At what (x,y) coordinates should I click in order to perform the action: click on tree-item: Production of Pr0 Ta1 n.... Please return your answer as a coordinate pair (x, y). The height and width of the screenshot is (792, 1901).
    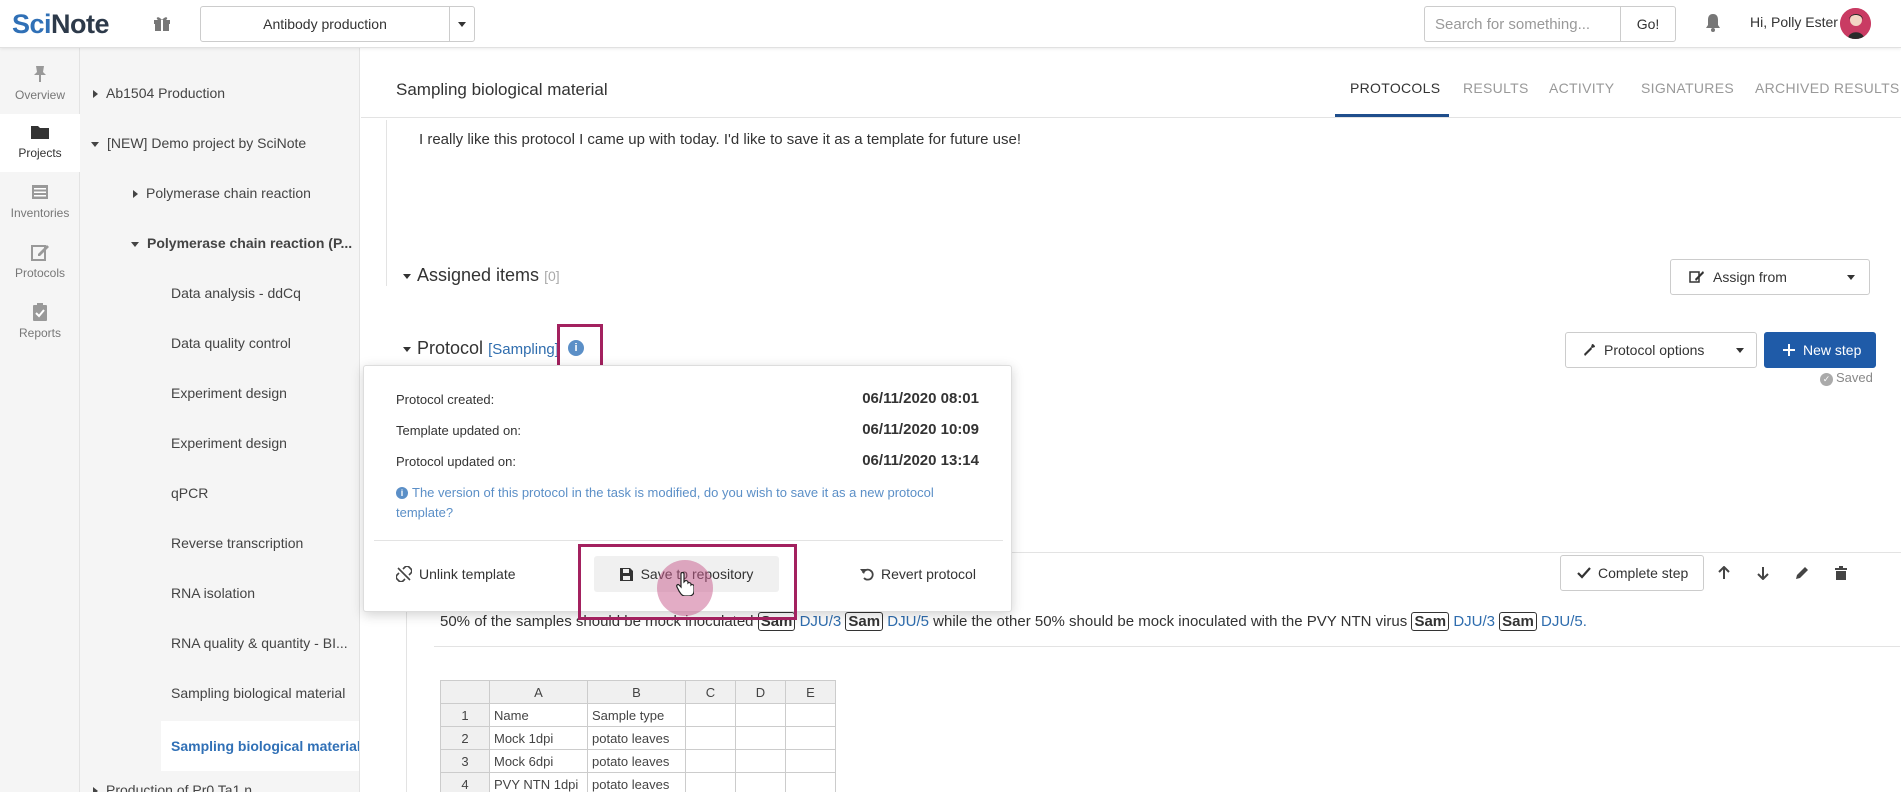
    Looking at the image, I should click on (178, 787).